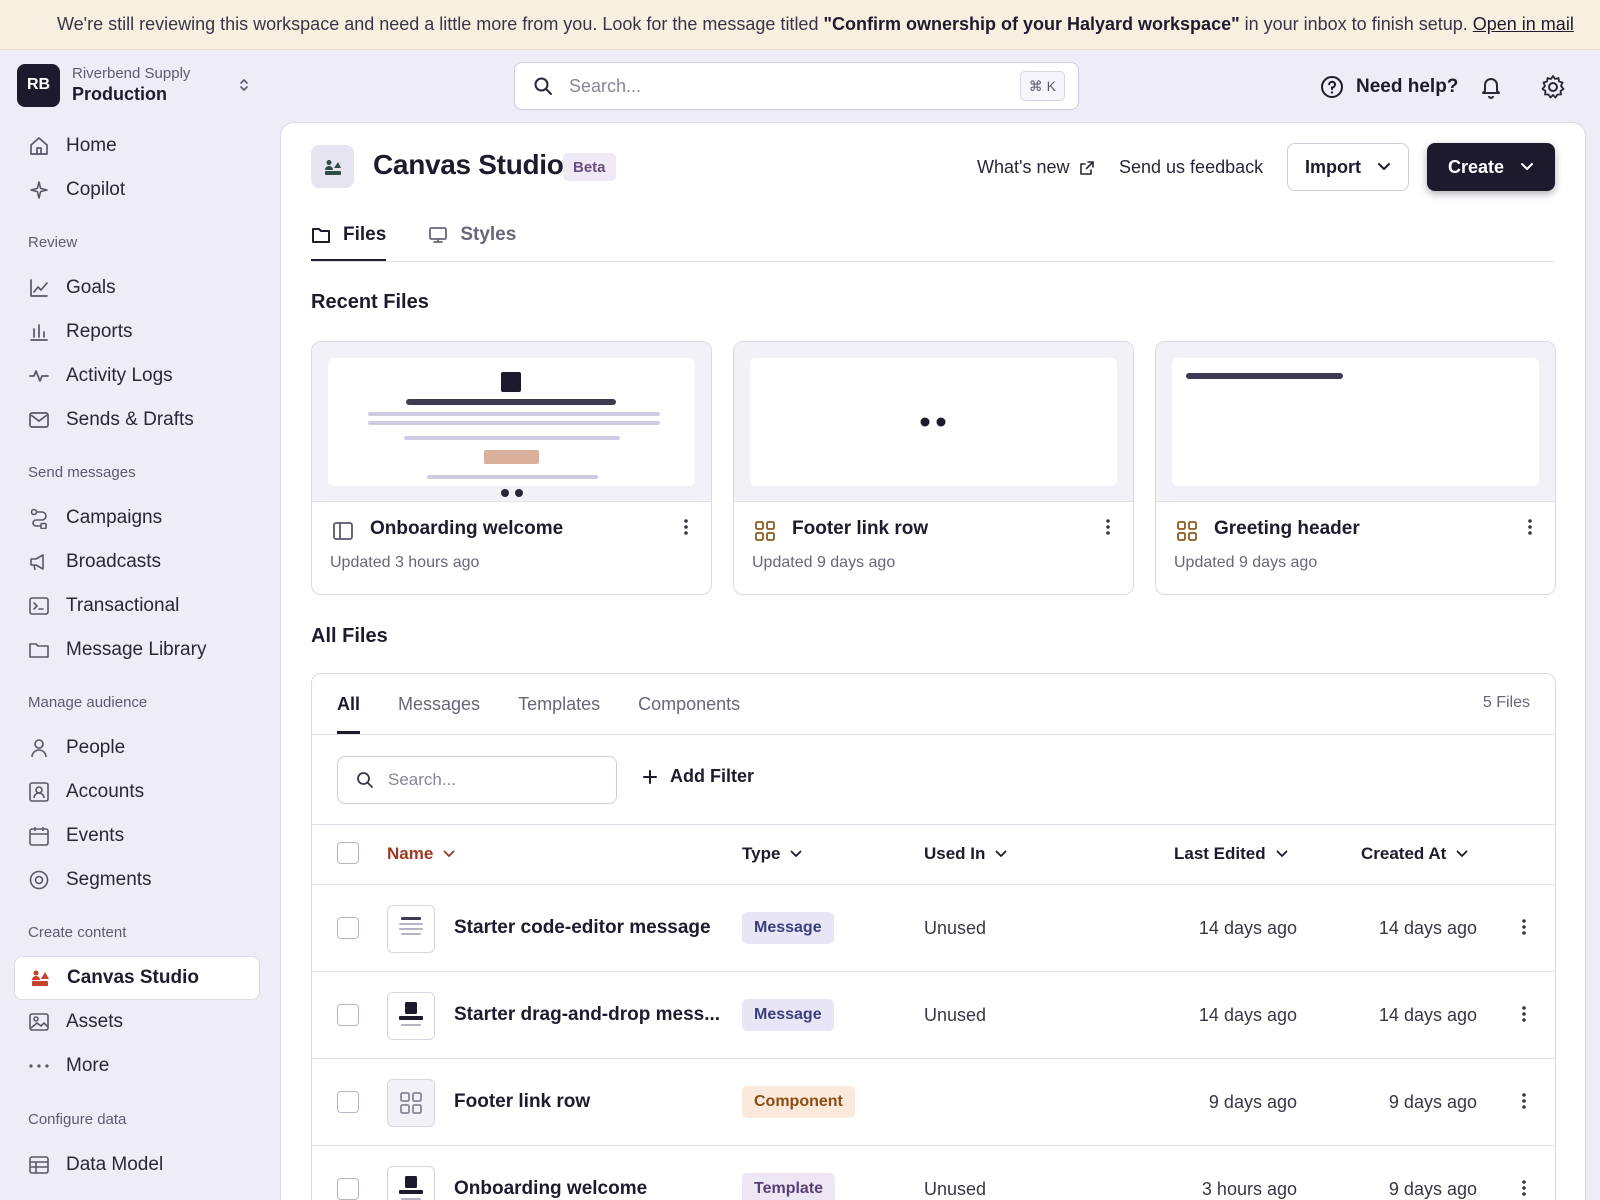  I want to click on column-header-type: Type, so click(772, 854).